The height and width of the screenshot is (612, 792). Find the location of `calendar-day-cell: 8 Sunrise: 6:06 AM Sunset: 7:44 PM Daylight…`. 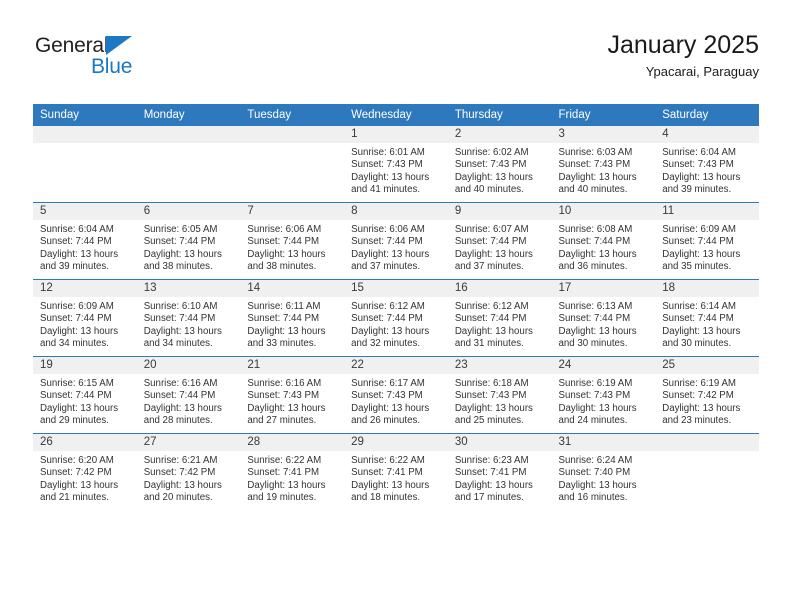

calendar-day-cell: 8 Sunrise: 6:06 AM Sunset: 7:44 PM Daylight… is located at coordinates (396, 241).